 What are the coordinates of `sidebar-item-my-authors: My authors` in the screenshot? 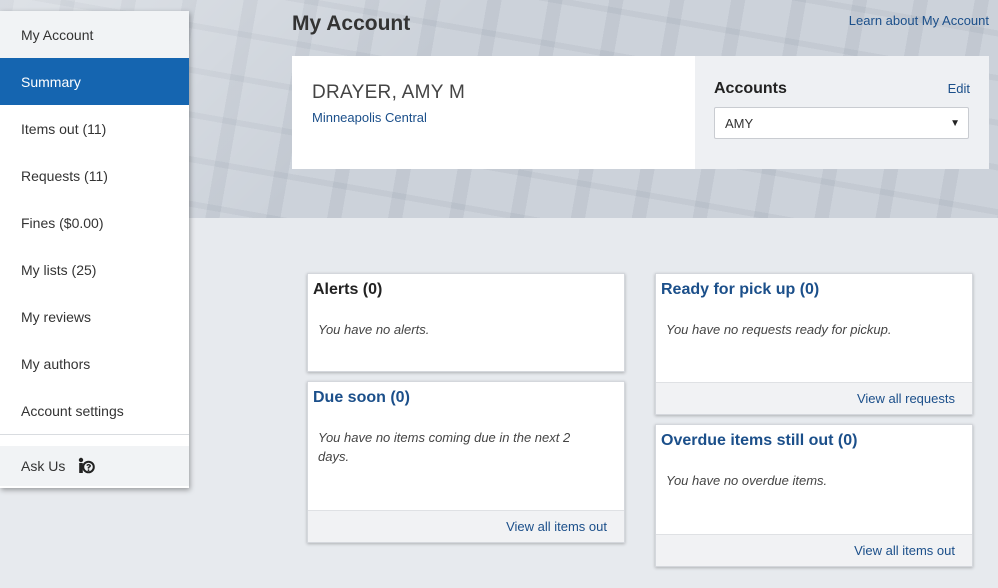 It's located at (94, 363).